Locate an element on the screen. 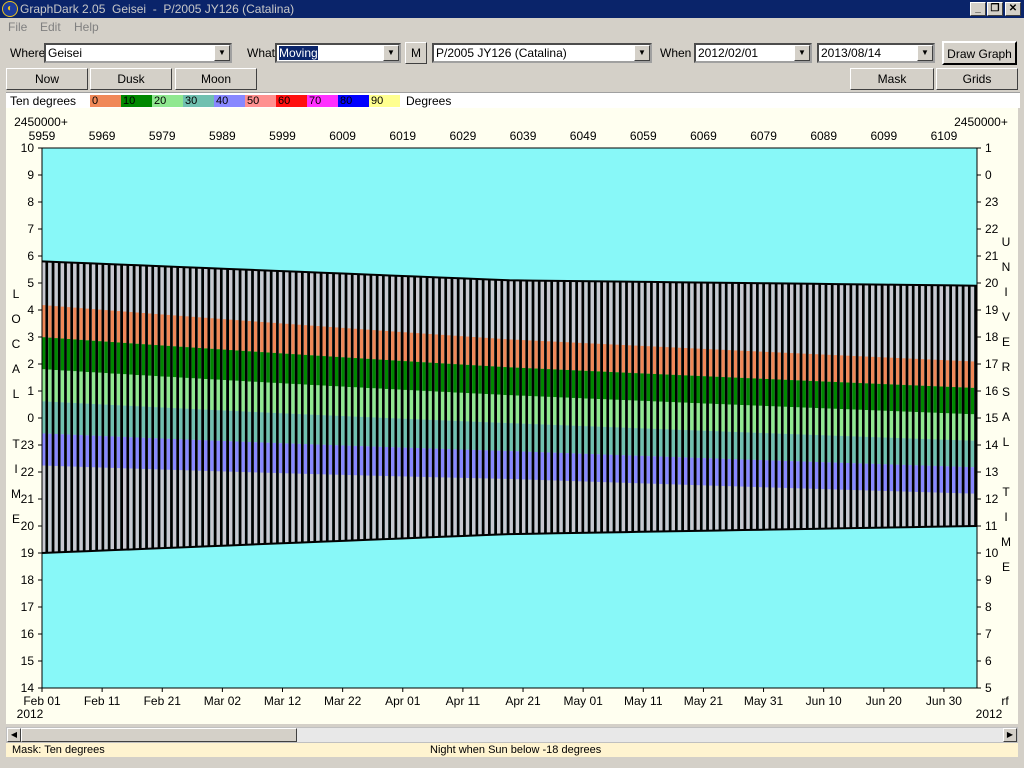 The width and height of the screenshot is (1024, 768). grids-button: Grids is located at coordinates (977, 79).